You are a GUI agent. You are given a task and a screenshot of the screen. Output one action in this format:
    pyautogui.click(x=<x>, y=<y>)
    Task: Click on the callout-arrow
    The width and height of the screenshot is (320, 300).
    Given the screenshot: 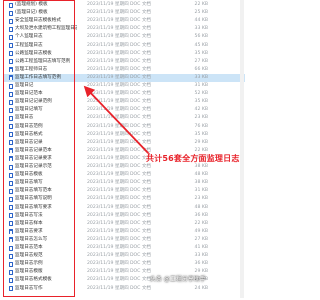 What is the action you would take?
    pyautogui.click(x=117, y=120)
    